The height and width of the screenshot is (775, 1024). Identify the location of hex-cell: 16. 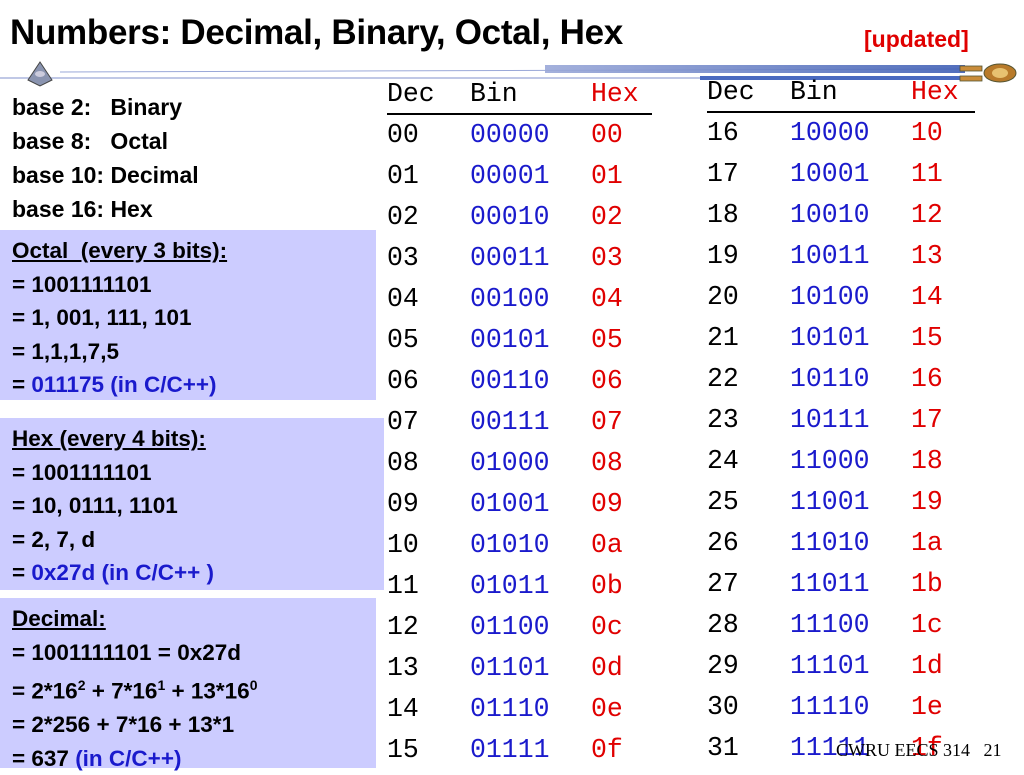
(927, 379).